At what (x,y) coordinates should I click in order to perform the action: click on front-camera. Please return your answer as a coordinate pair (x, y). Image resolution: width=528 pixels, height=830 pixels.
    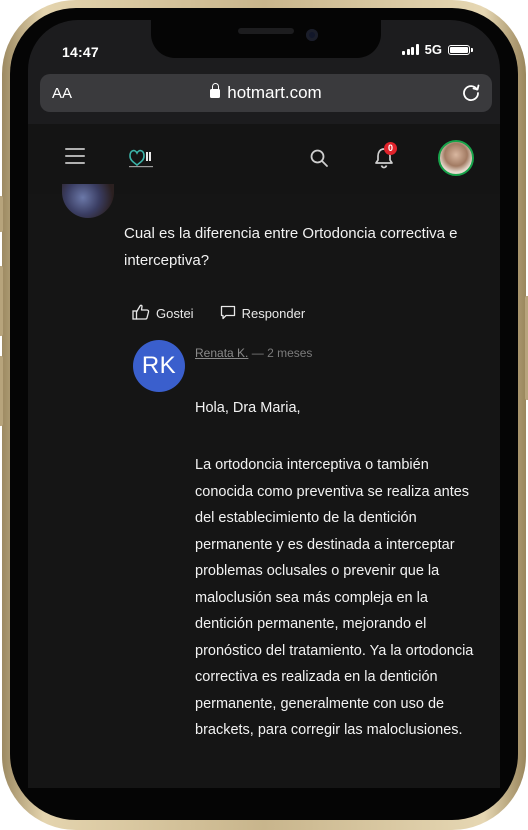
    Looking at the image, I should click on (312, 35).